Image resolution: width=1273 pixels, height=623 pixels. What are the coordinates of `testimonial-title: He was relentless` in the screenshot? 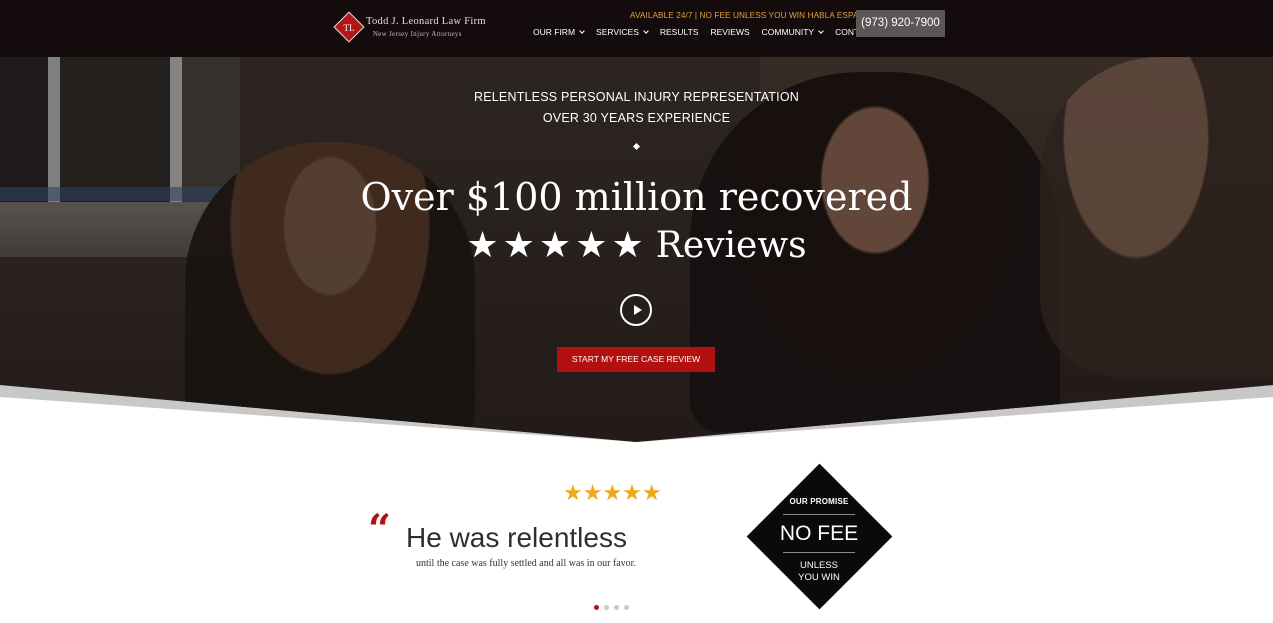 It's located at (516, 537).